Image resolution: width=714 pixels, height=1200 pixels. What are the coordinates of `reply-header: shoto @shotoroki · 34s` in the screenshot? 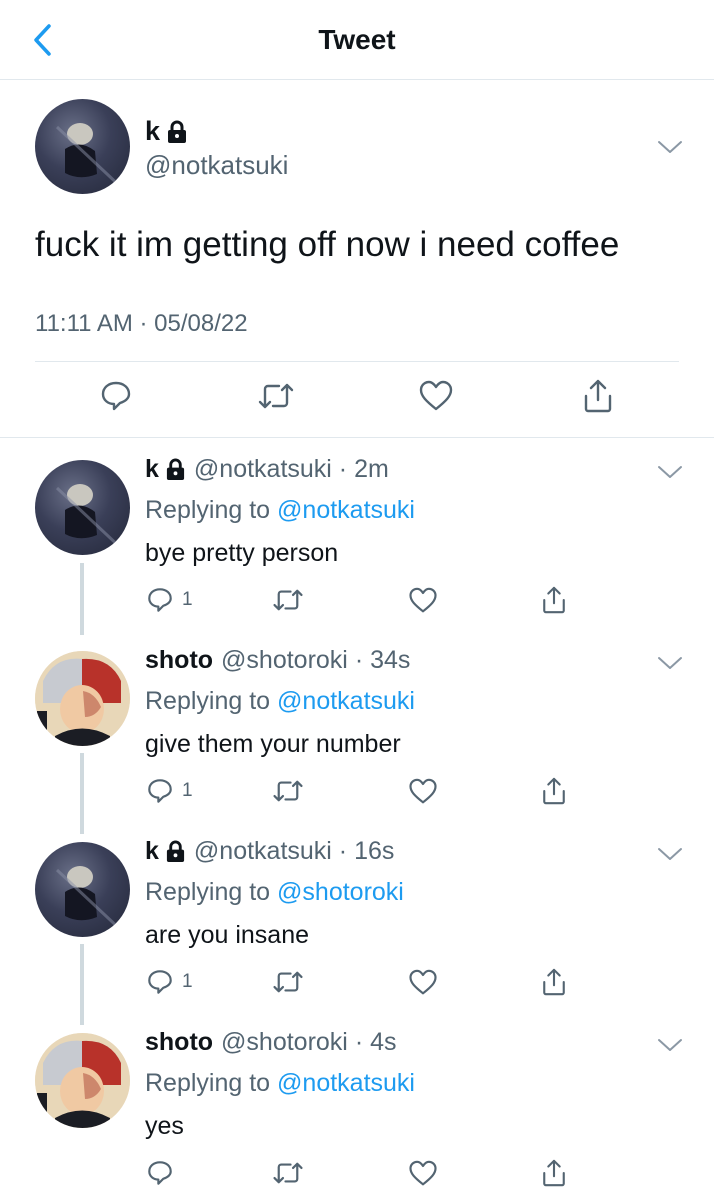 It's located at (278, 660).